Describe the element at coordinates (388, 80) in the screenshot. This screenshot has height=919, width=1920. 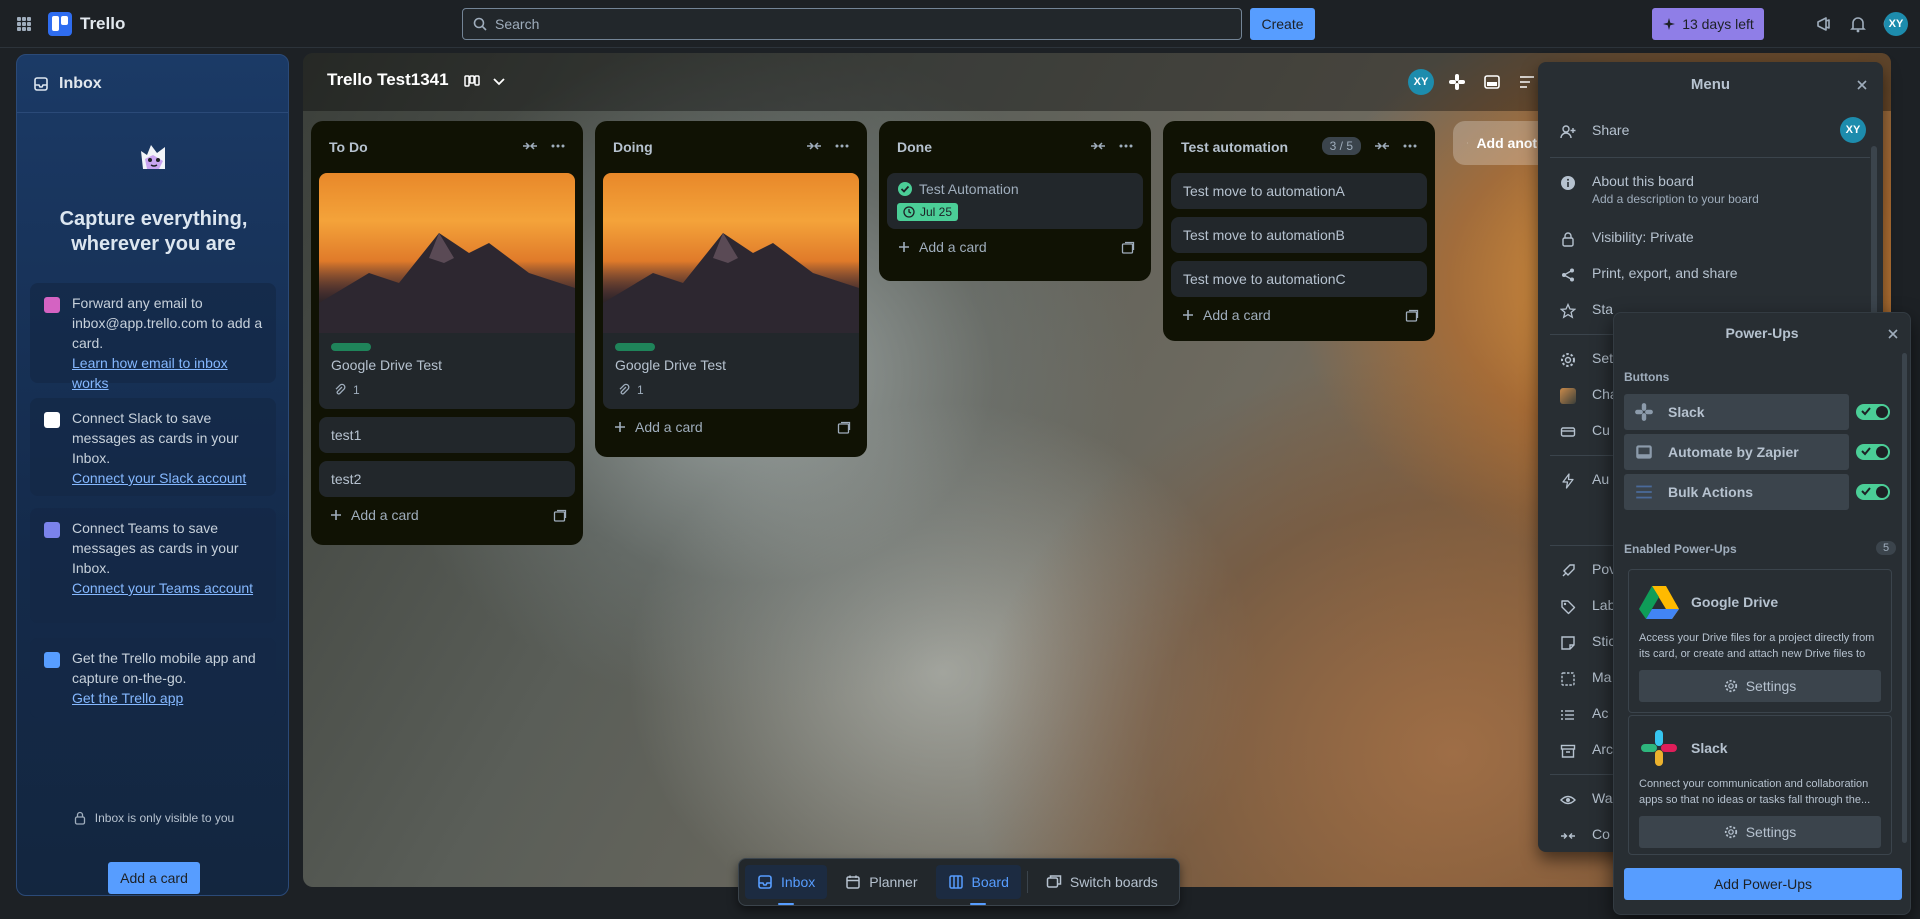
I see `board-title: Trello Test1341` at that location.